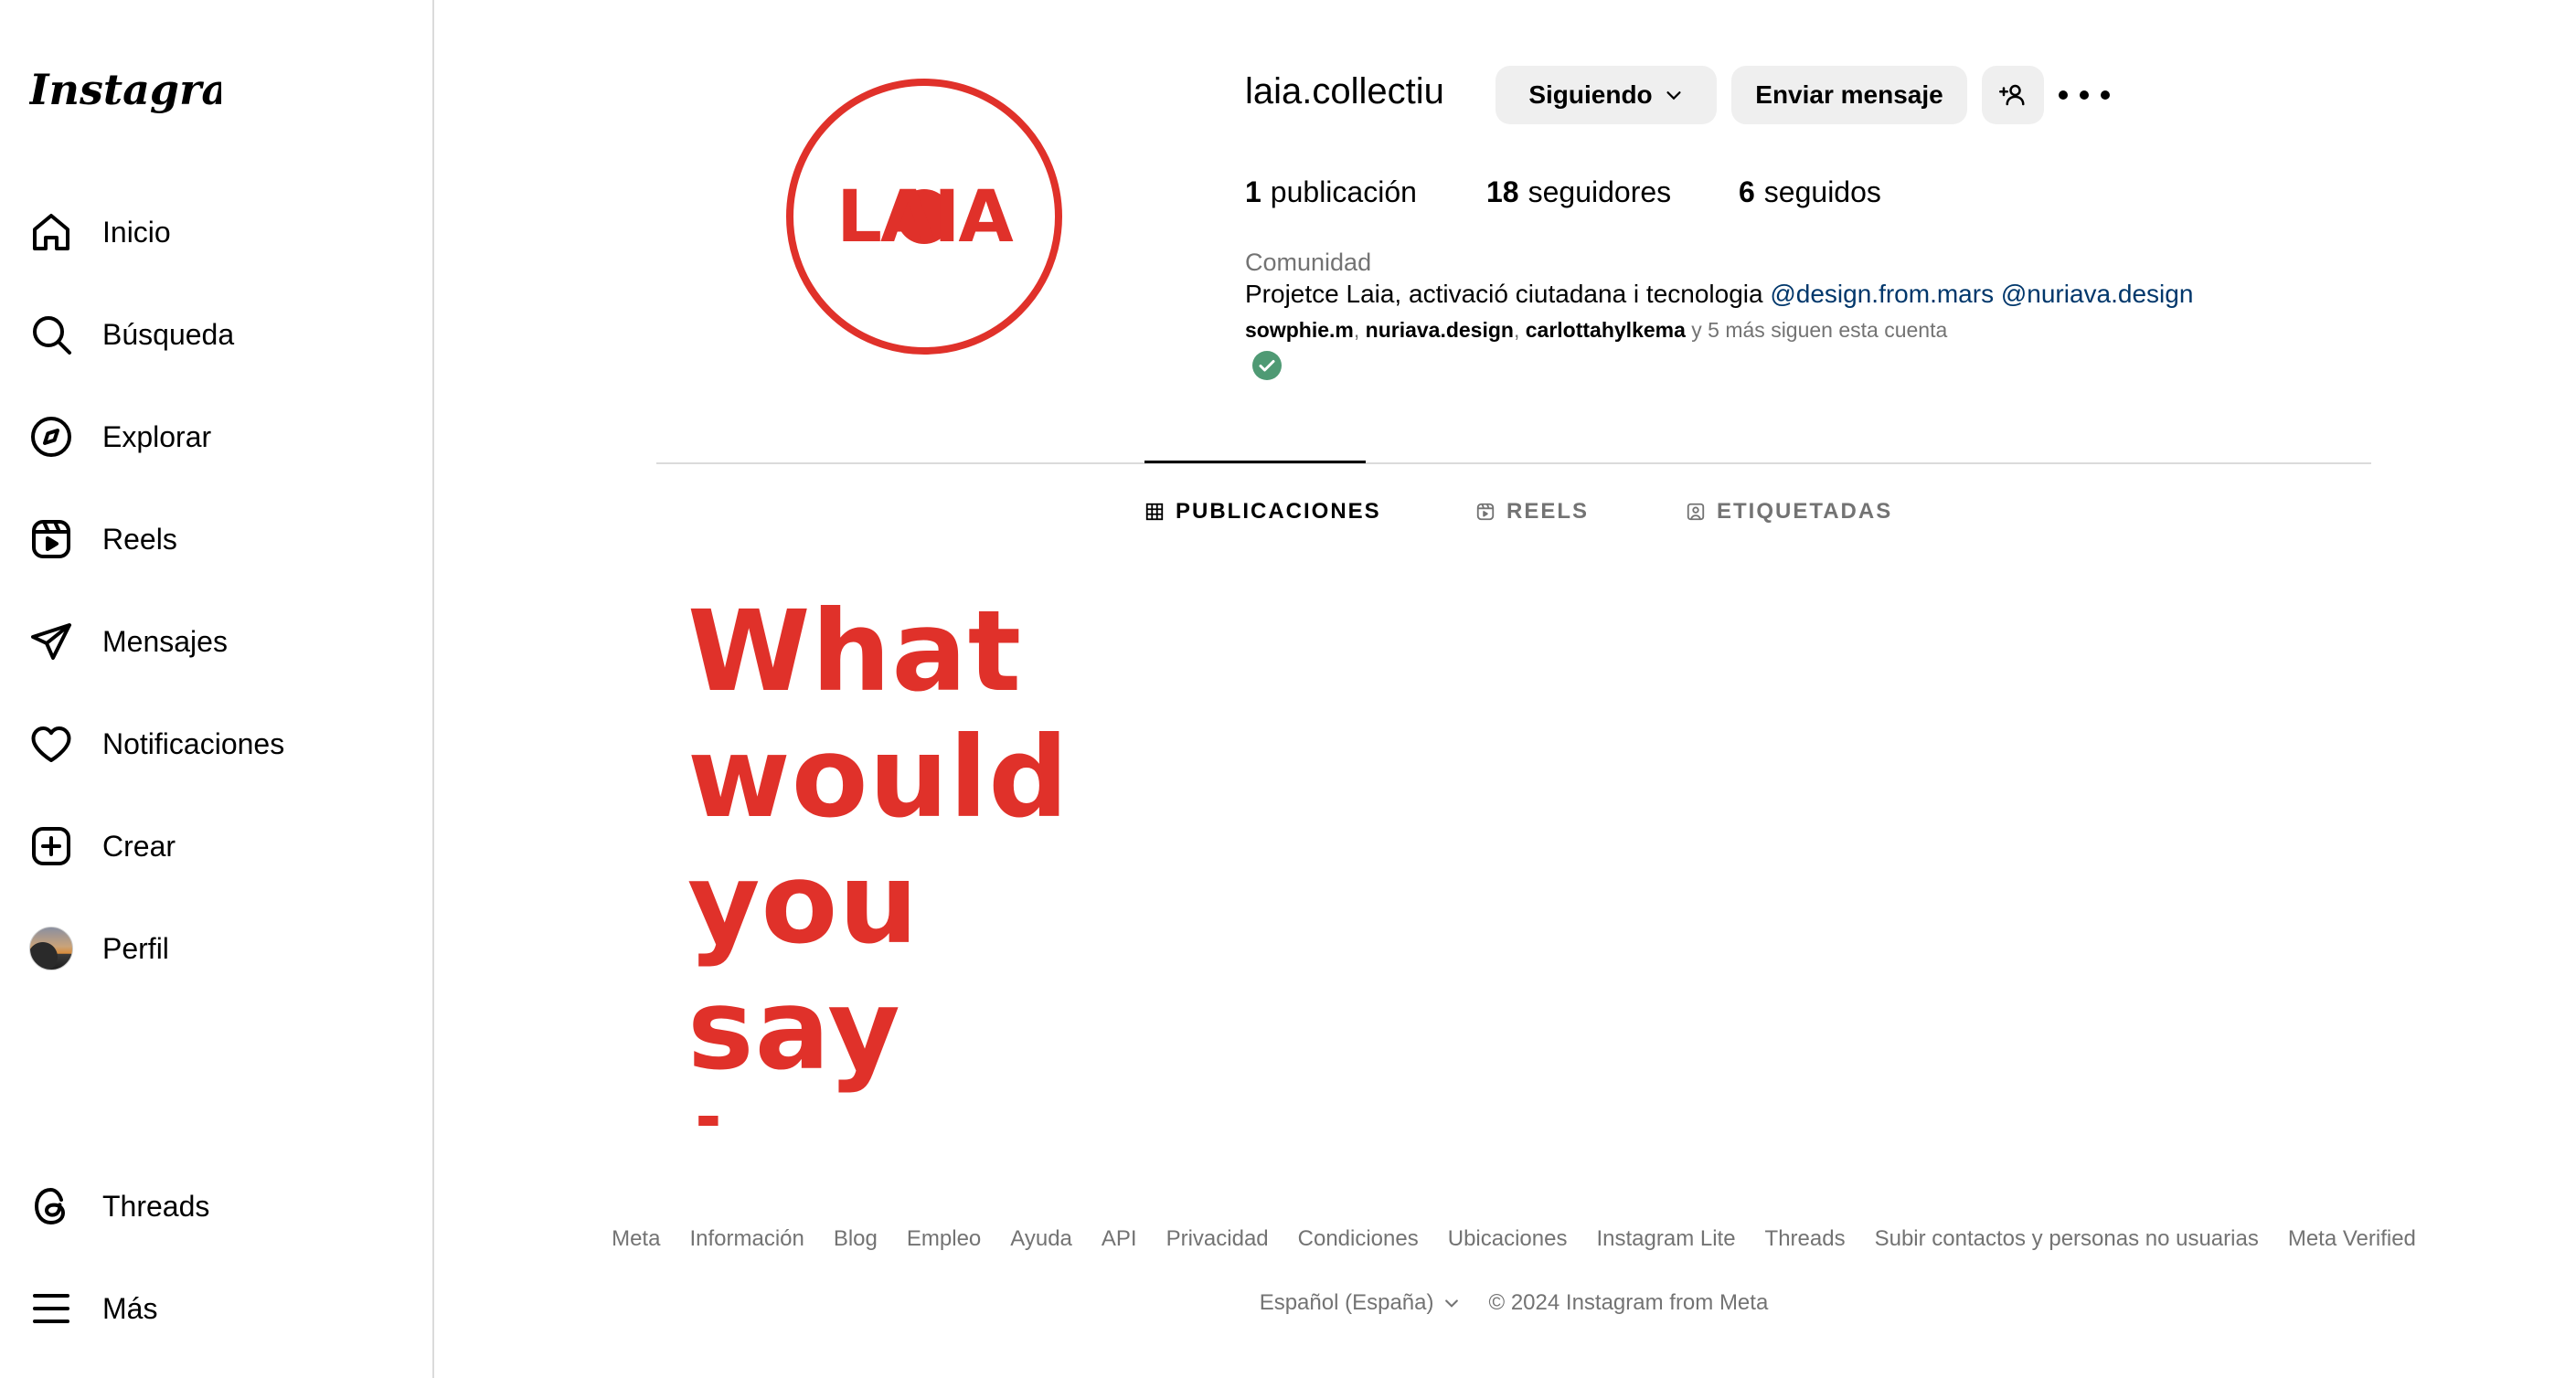  Describe the element at coordinates (1217, 1239) in the screenshot. I see `footer-link: Privacidad` at that location.